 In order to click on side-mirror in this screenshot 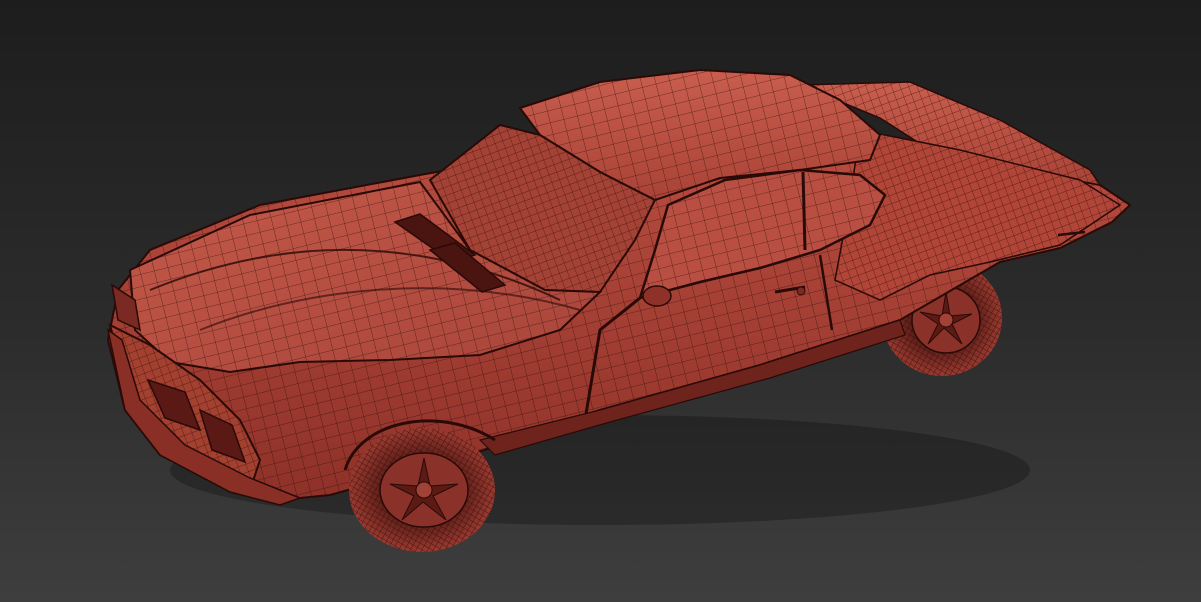, I will do `click(657, 296)`.